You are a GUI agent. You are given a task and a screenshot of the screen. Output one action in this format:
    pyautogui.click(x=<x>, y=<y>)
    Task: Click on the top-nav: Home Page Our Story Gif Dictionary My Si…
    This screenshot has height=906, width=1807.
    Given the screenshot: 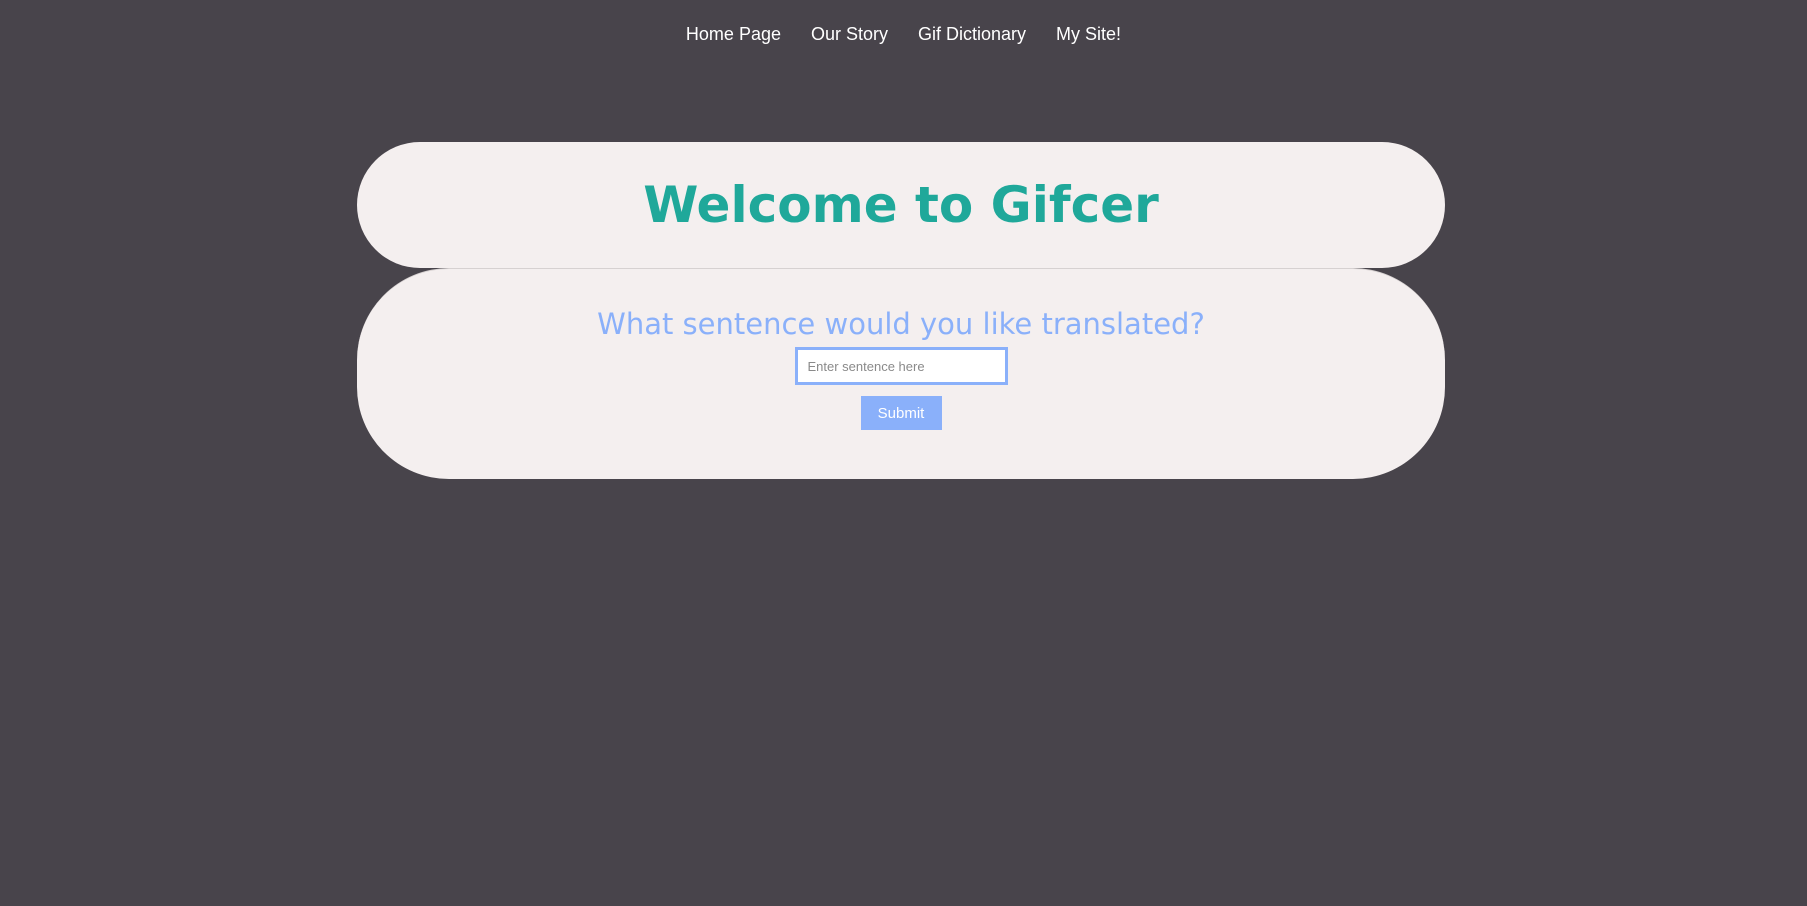 What is the action you would take?
    pyautogui.click(x=903, y=34)
    